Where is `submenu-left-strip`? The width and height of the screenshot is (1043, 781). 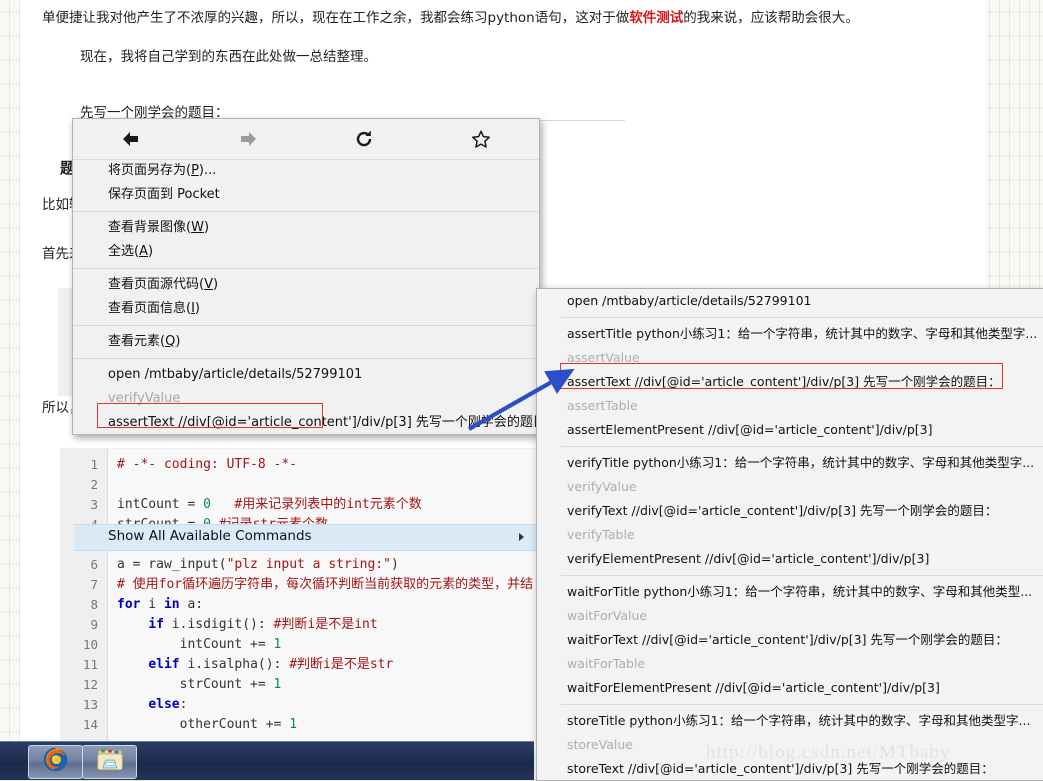
submenu-left-strip is located at coordinates (549, 534).